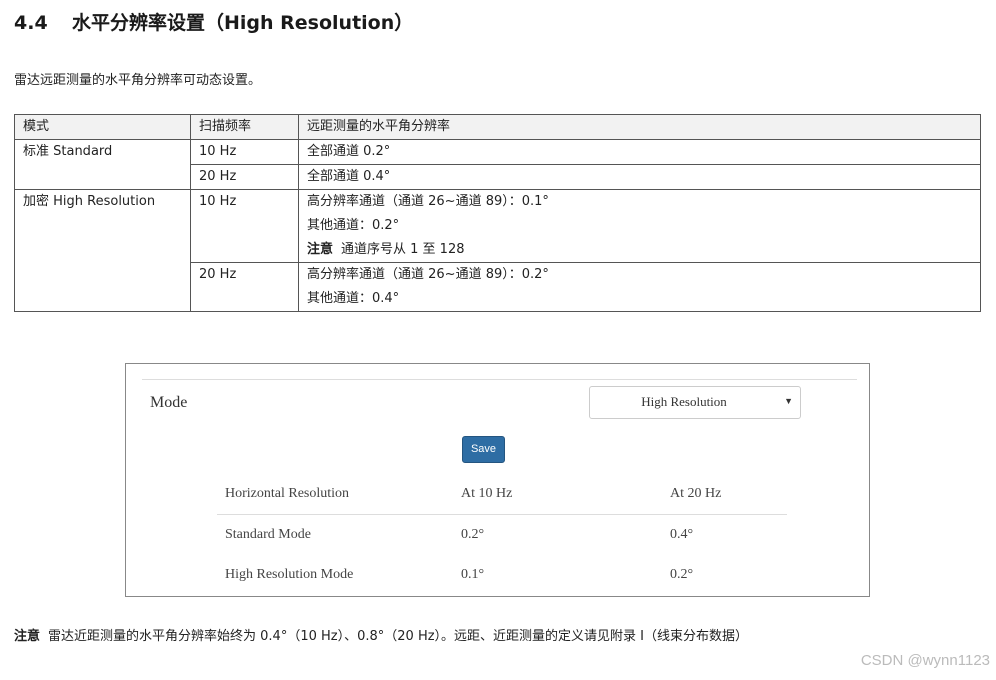 The image size is (996, 680). I want to click on section-heading: 4.4 水平分辨率设置（High Resolution）, so click(213, 21).